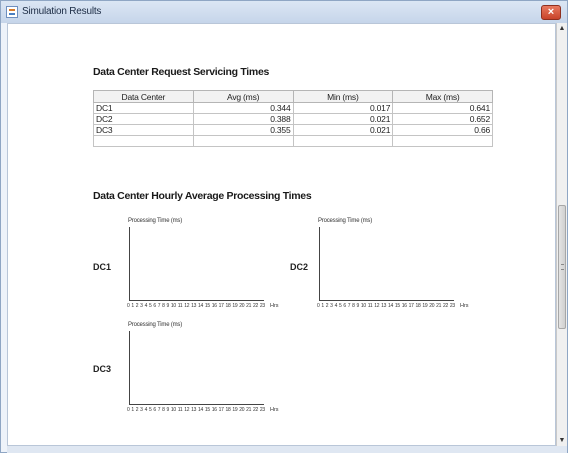 The height and width of the screenshot is (453, 568). I want to click on chart-label-dc3: DC3, so click(102, 369).